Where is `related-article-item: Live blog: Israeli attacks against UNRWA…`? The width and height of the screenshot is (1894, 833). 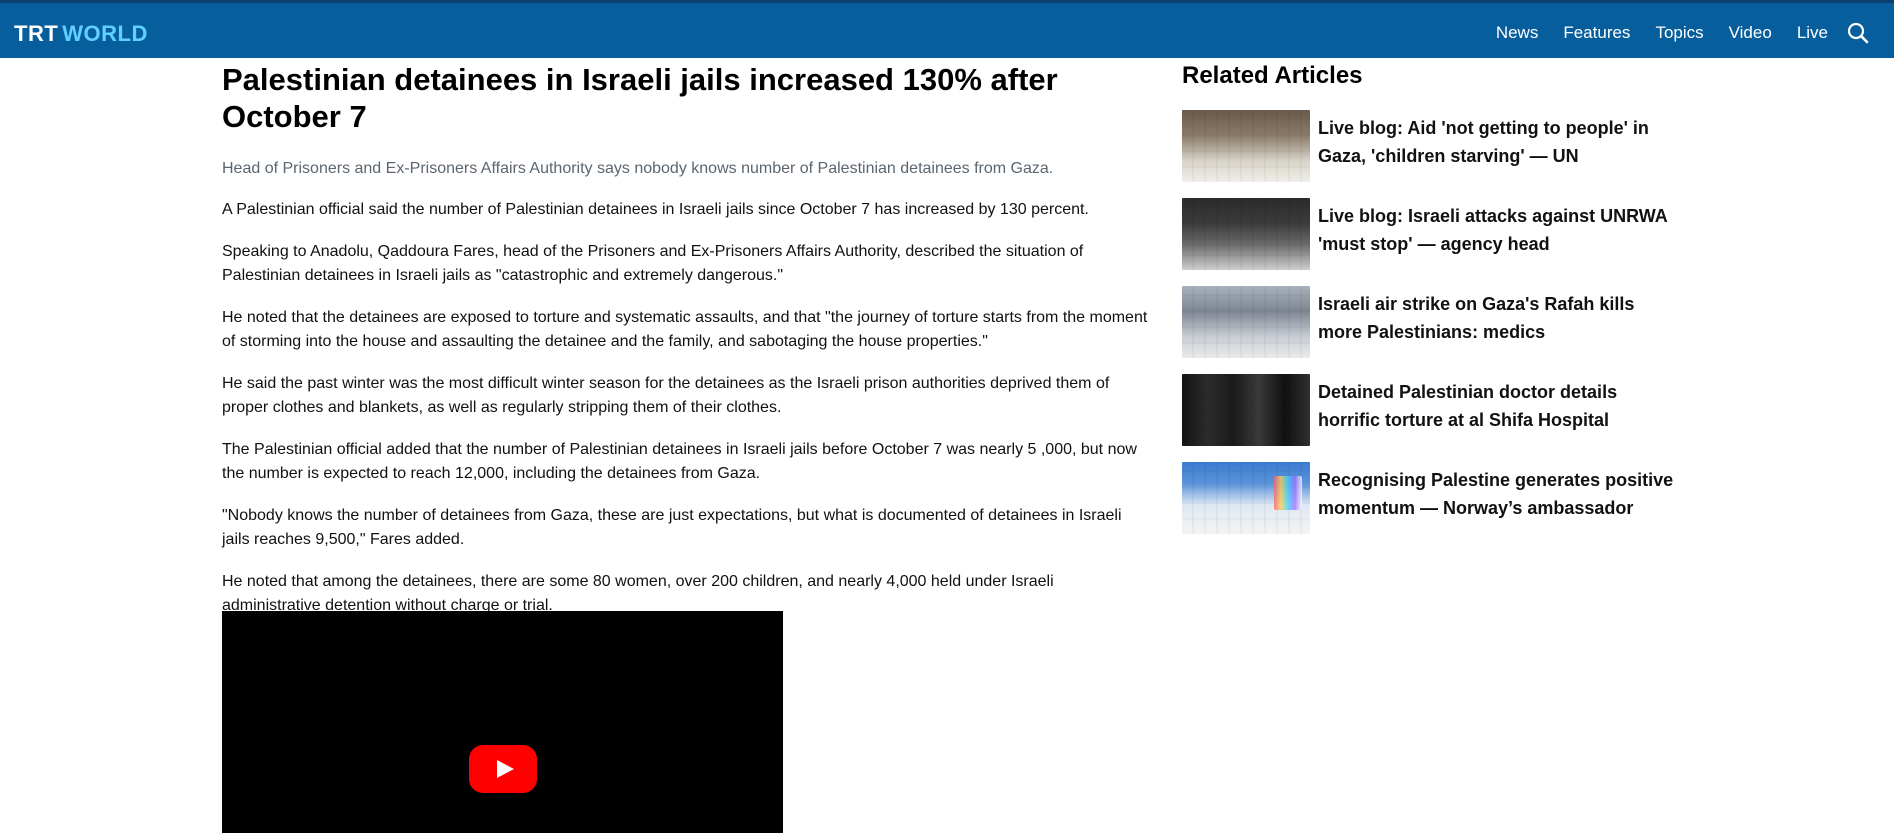 related-article-item: Live blog: Israeli attacks against UNRWA… is located at coordinates (1442, 234).